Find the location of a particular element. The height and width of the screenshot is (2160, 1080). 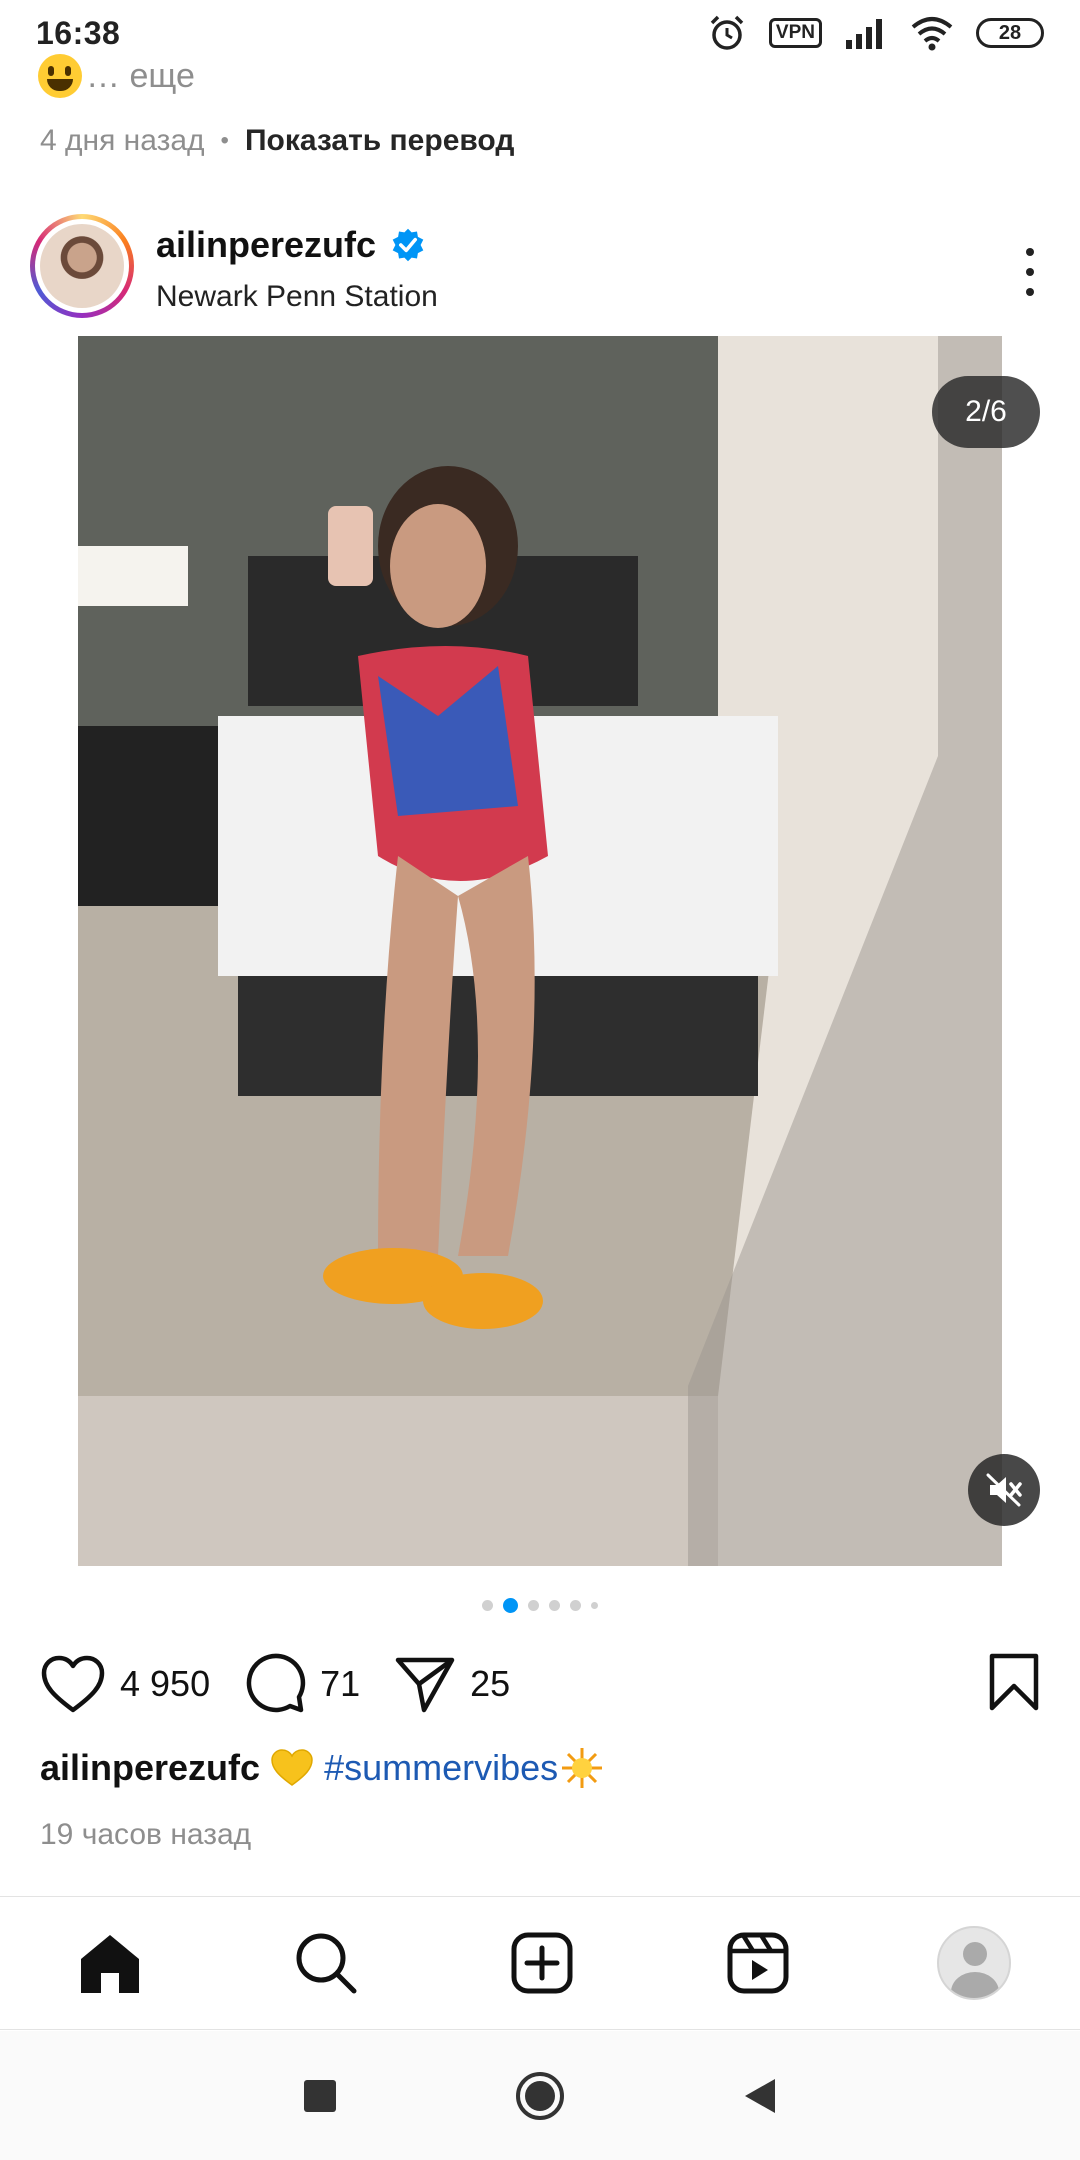

heart-icon is located at coordinates (73, 1684).